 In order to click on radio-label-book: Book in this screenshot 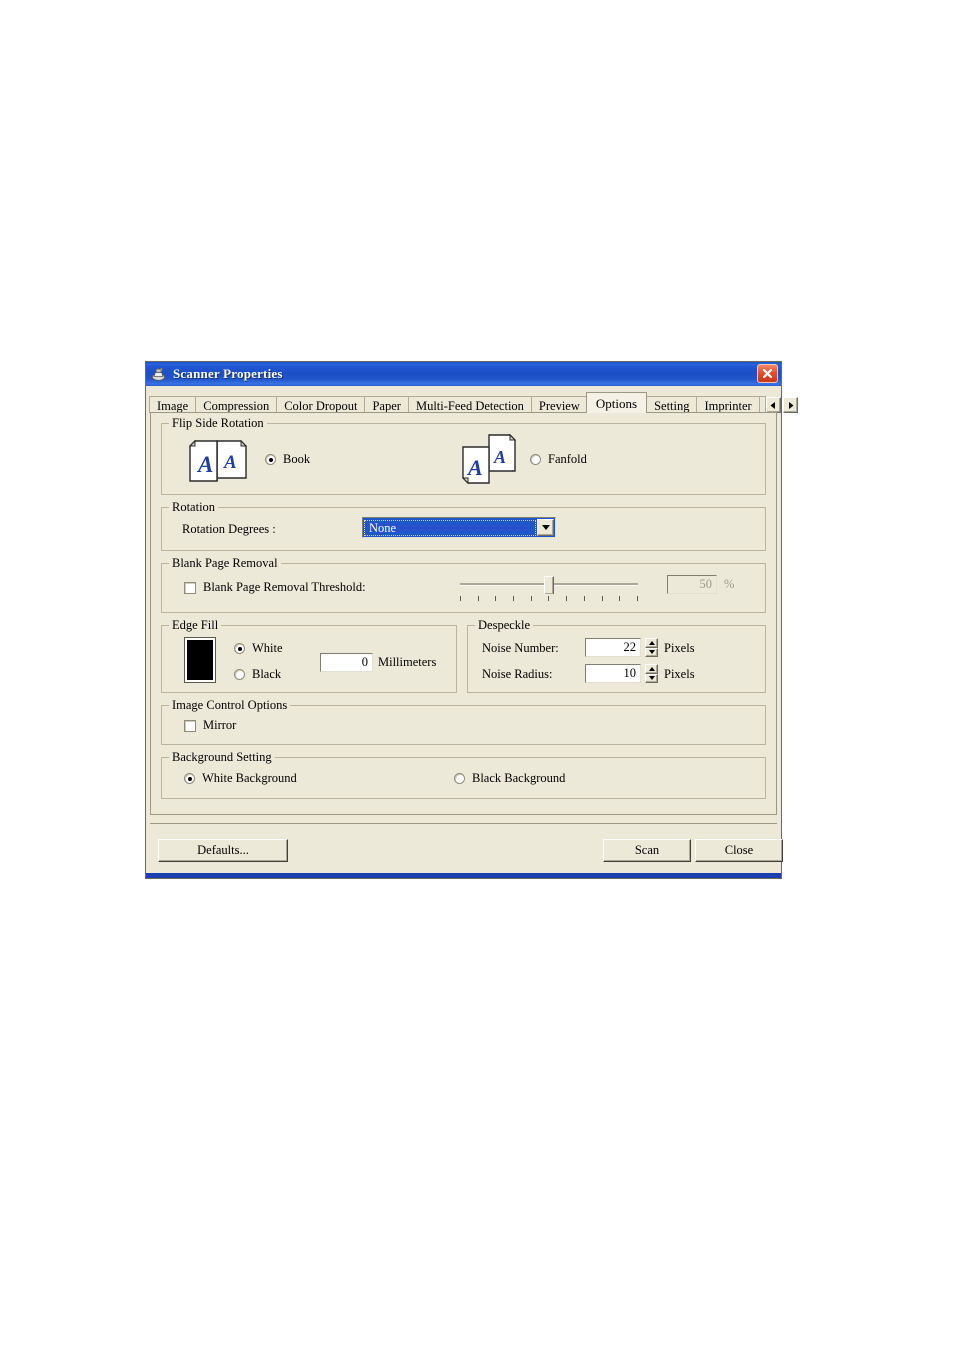, I will do `click(297, 459)`.